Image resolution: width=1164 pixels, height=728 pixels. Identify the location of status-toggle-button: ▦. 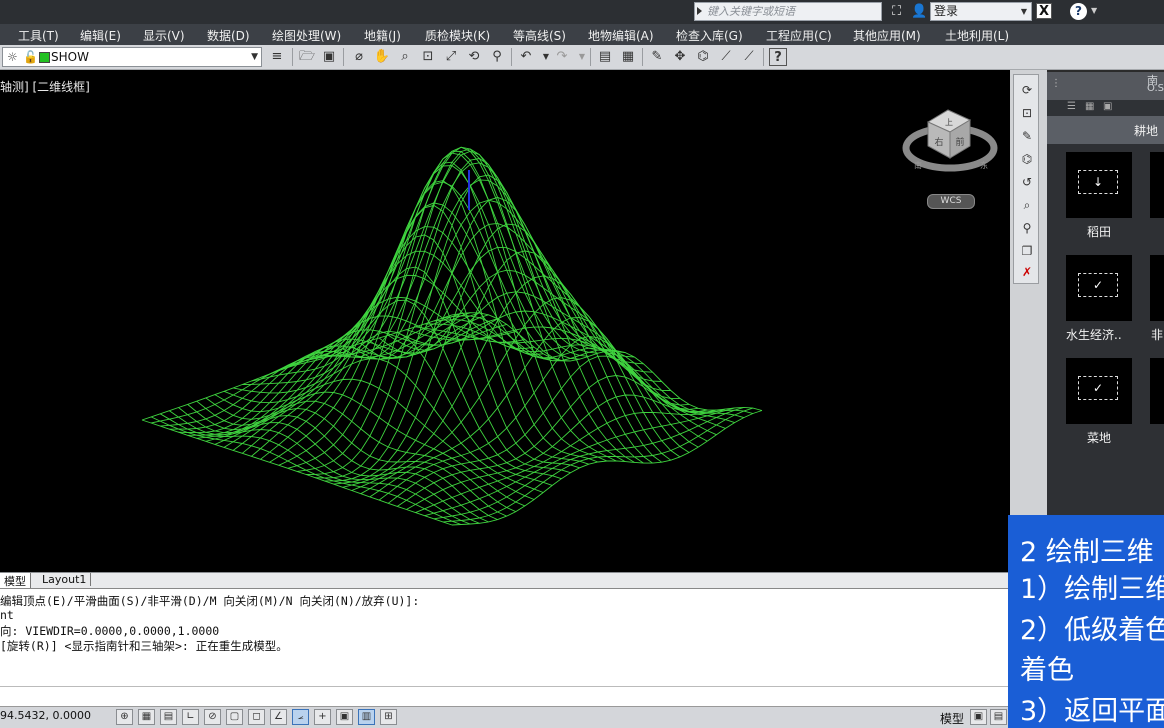
(146, 717).